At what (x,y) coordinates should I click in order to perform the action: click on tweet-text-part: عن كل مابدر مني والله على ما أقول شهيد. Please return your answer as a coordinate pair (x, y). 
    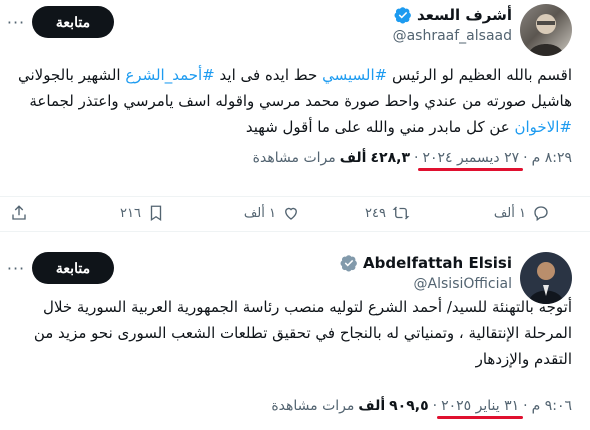
    Looking at the image, I should click on (380, 127).